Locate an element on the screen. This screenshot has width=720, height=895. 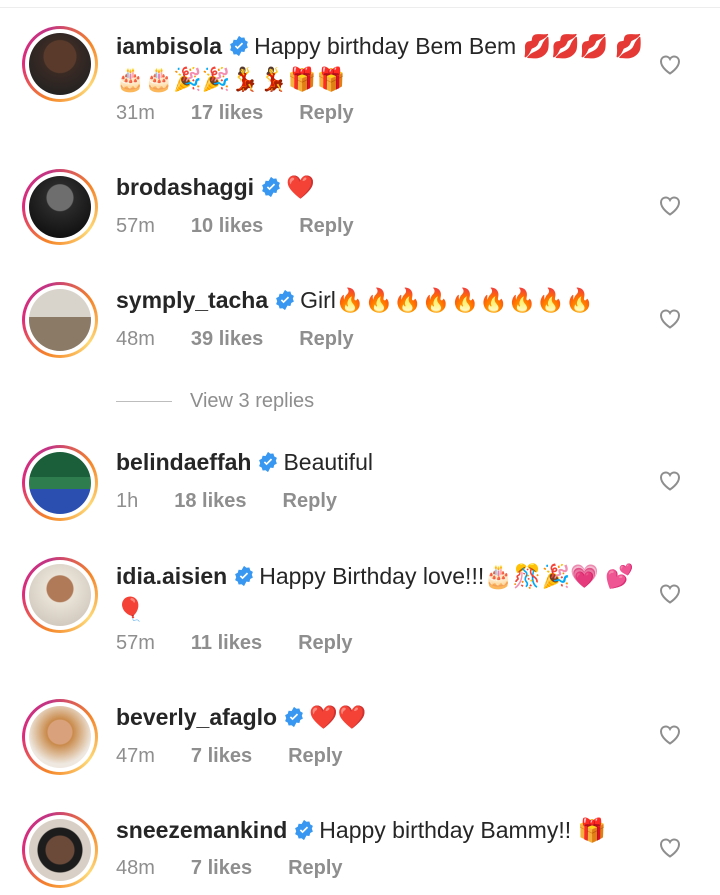
comment-text: ❤️❤️ is located at coordinates (338, 717).